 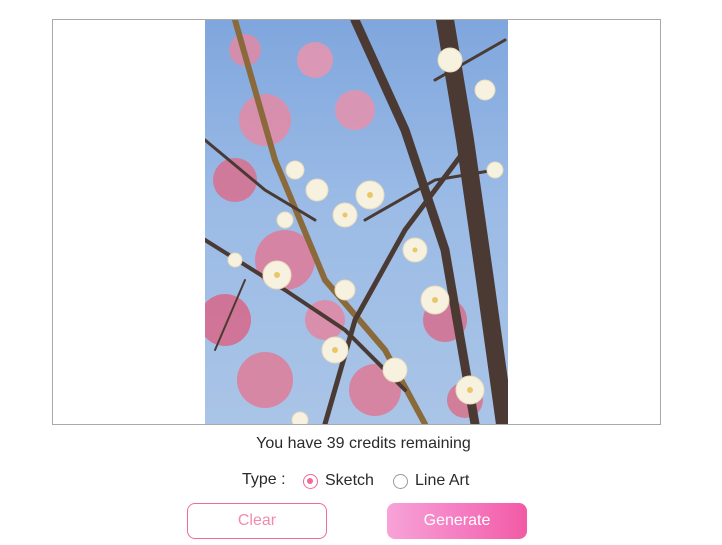 I want to click on clear-button: Clear, so click(x=257, y=521).